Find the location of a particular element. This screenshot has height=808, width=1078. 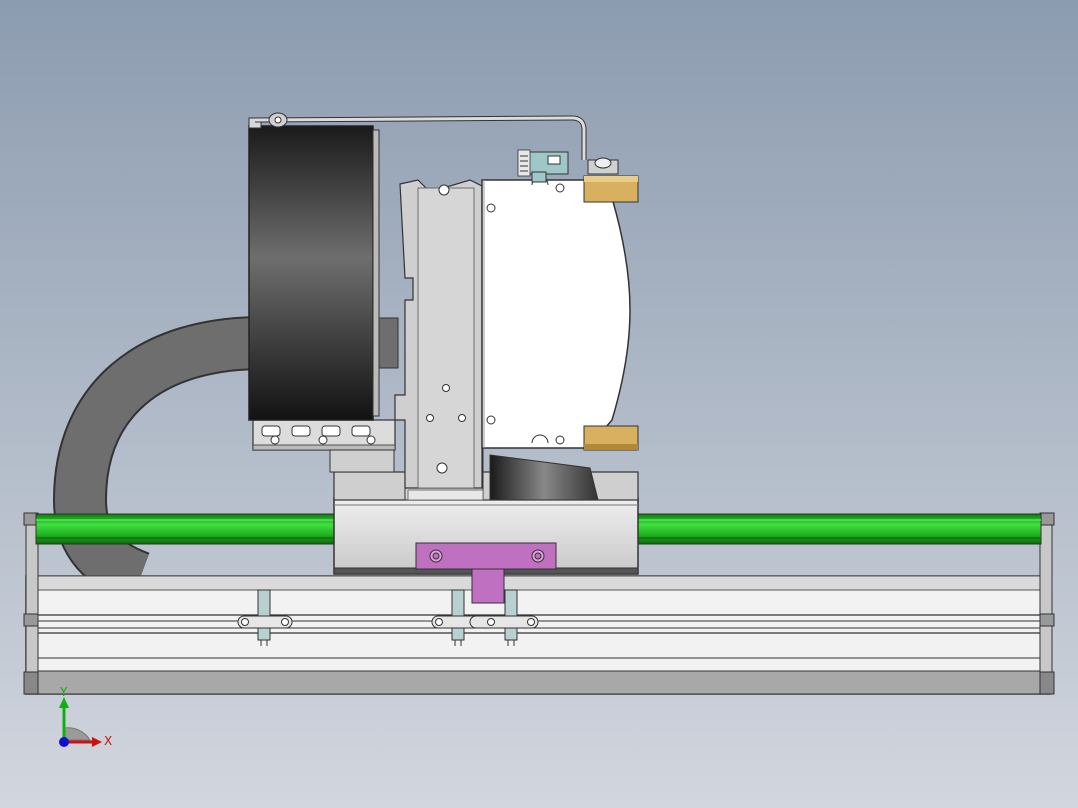

z-axis-marker is located at coordinates (64, 742).